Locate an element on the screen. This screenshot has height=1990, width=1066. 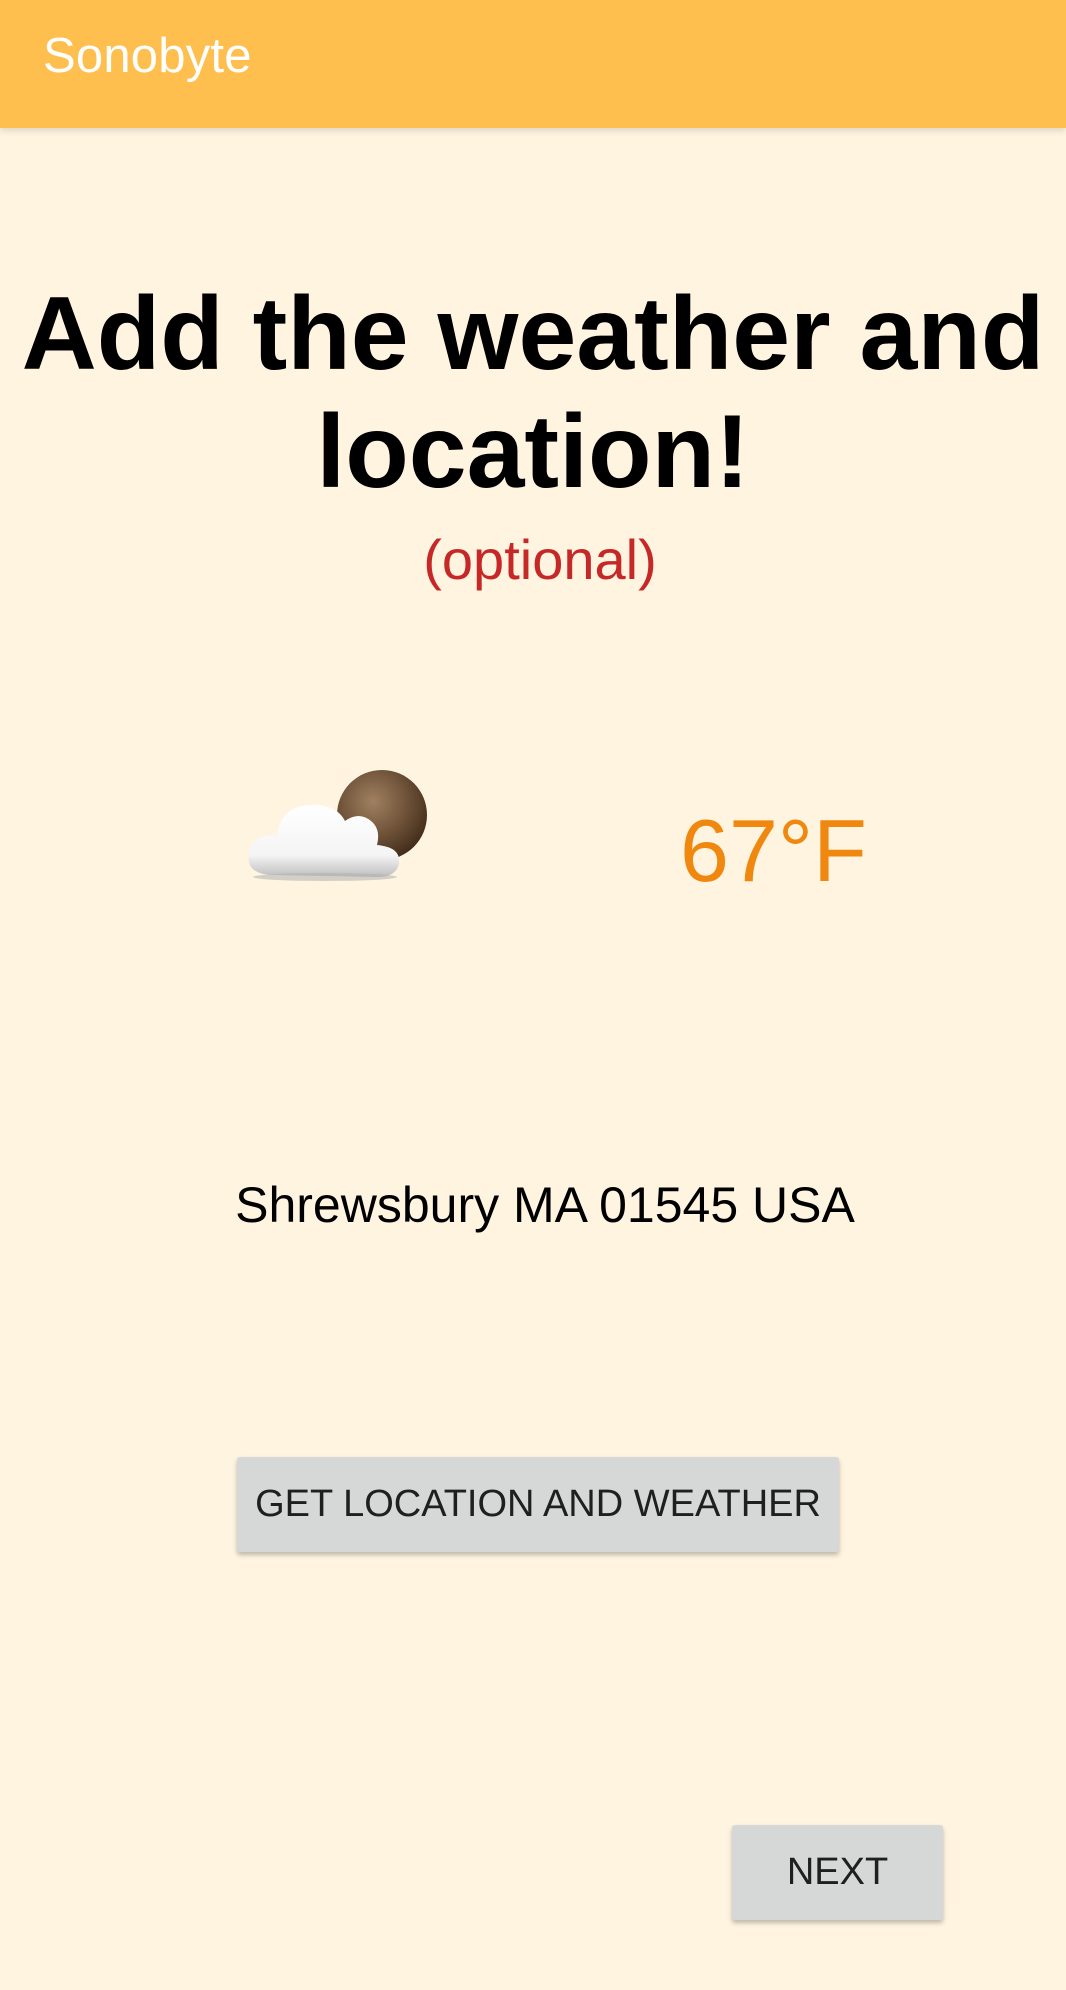
location-text: Shrewsbury MA 01545 USA is located at coordinates (545, 1205).